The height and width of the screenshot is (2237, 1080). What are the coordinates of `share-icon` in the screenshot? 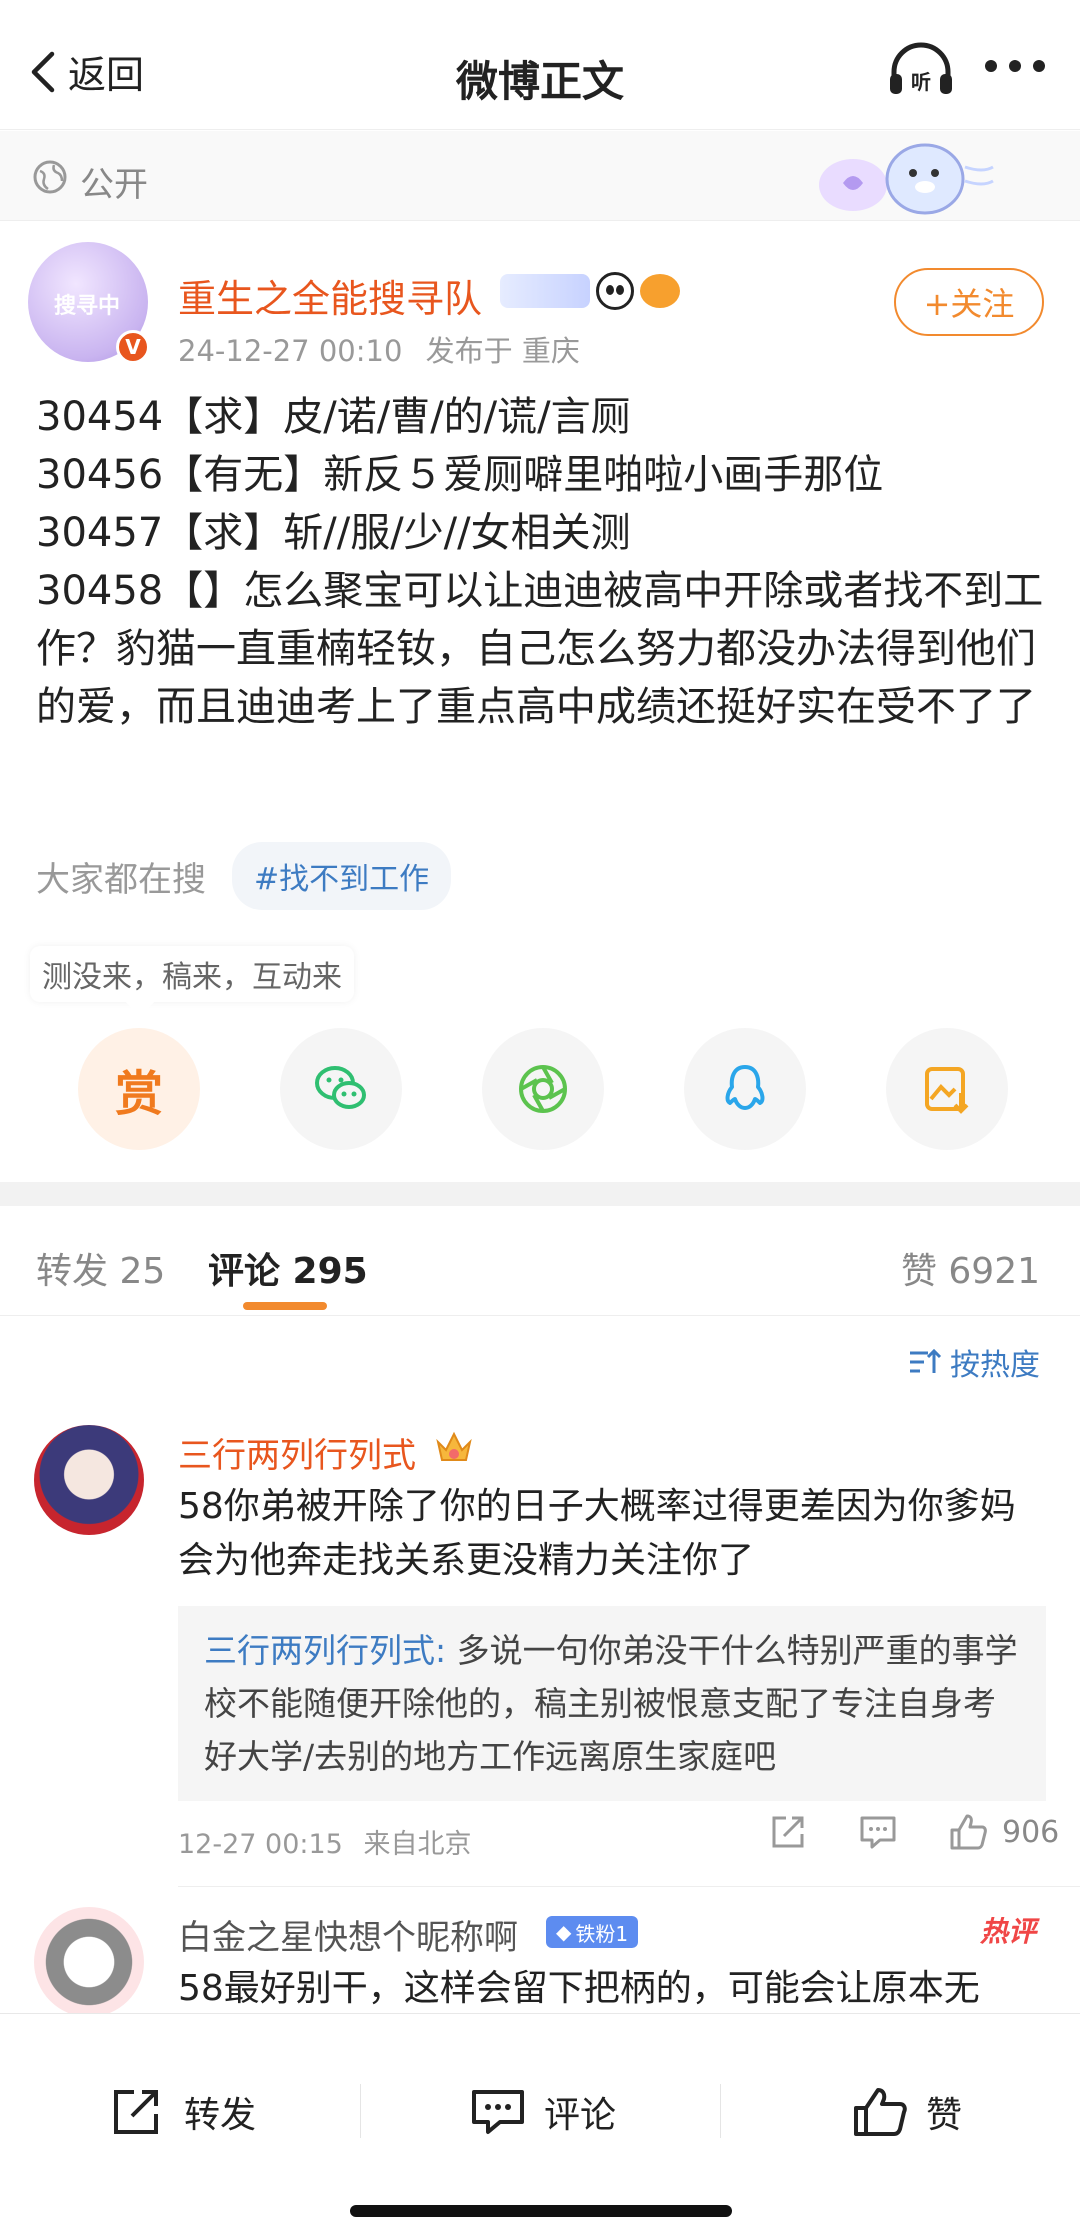 It's located at (788, 1832).